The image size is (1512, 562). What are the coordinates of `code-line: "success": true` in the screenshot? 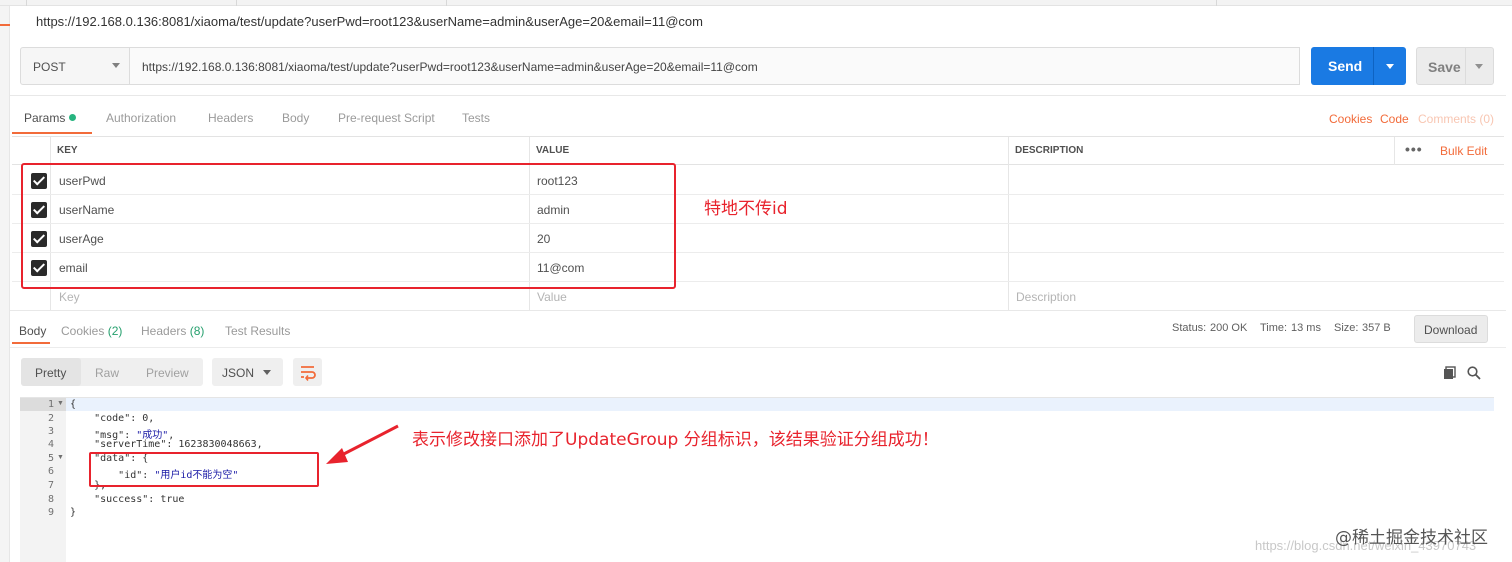 It's located at (139, 499).